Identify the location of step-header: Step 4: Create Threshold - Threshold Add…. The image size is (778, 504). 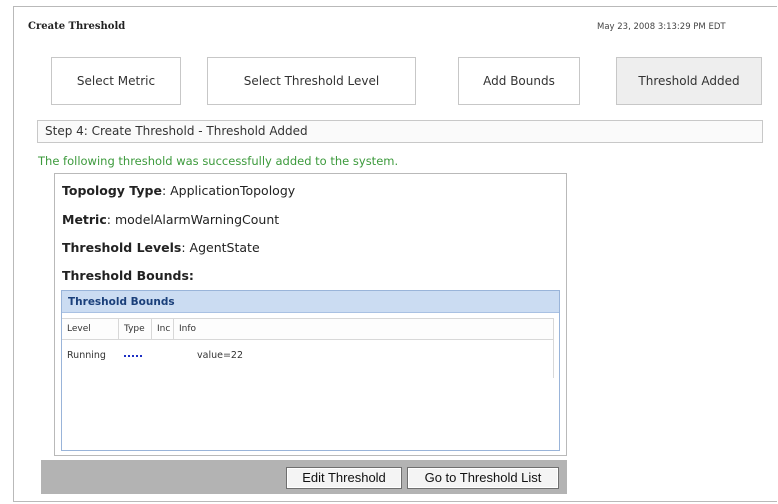
(400, 131).